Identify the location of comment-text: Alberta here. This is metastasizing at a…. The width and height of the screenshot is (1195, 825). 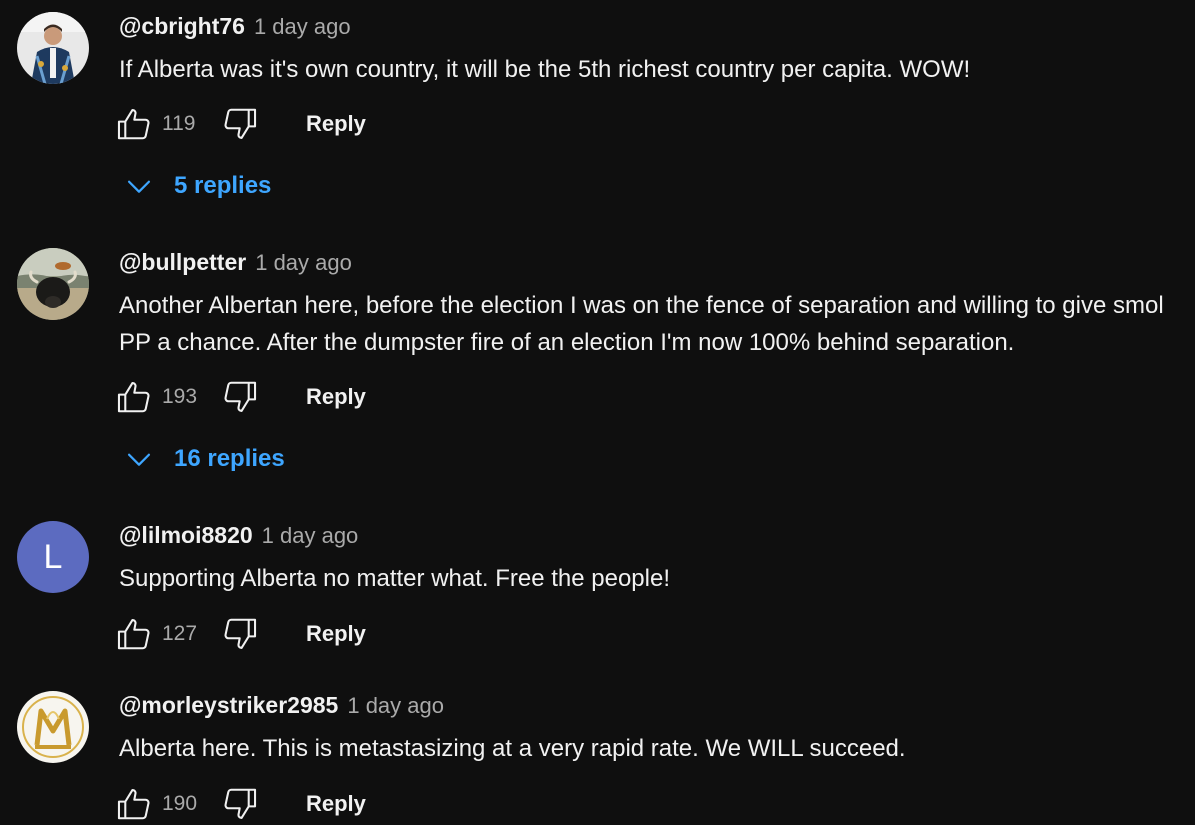
(512, 748).